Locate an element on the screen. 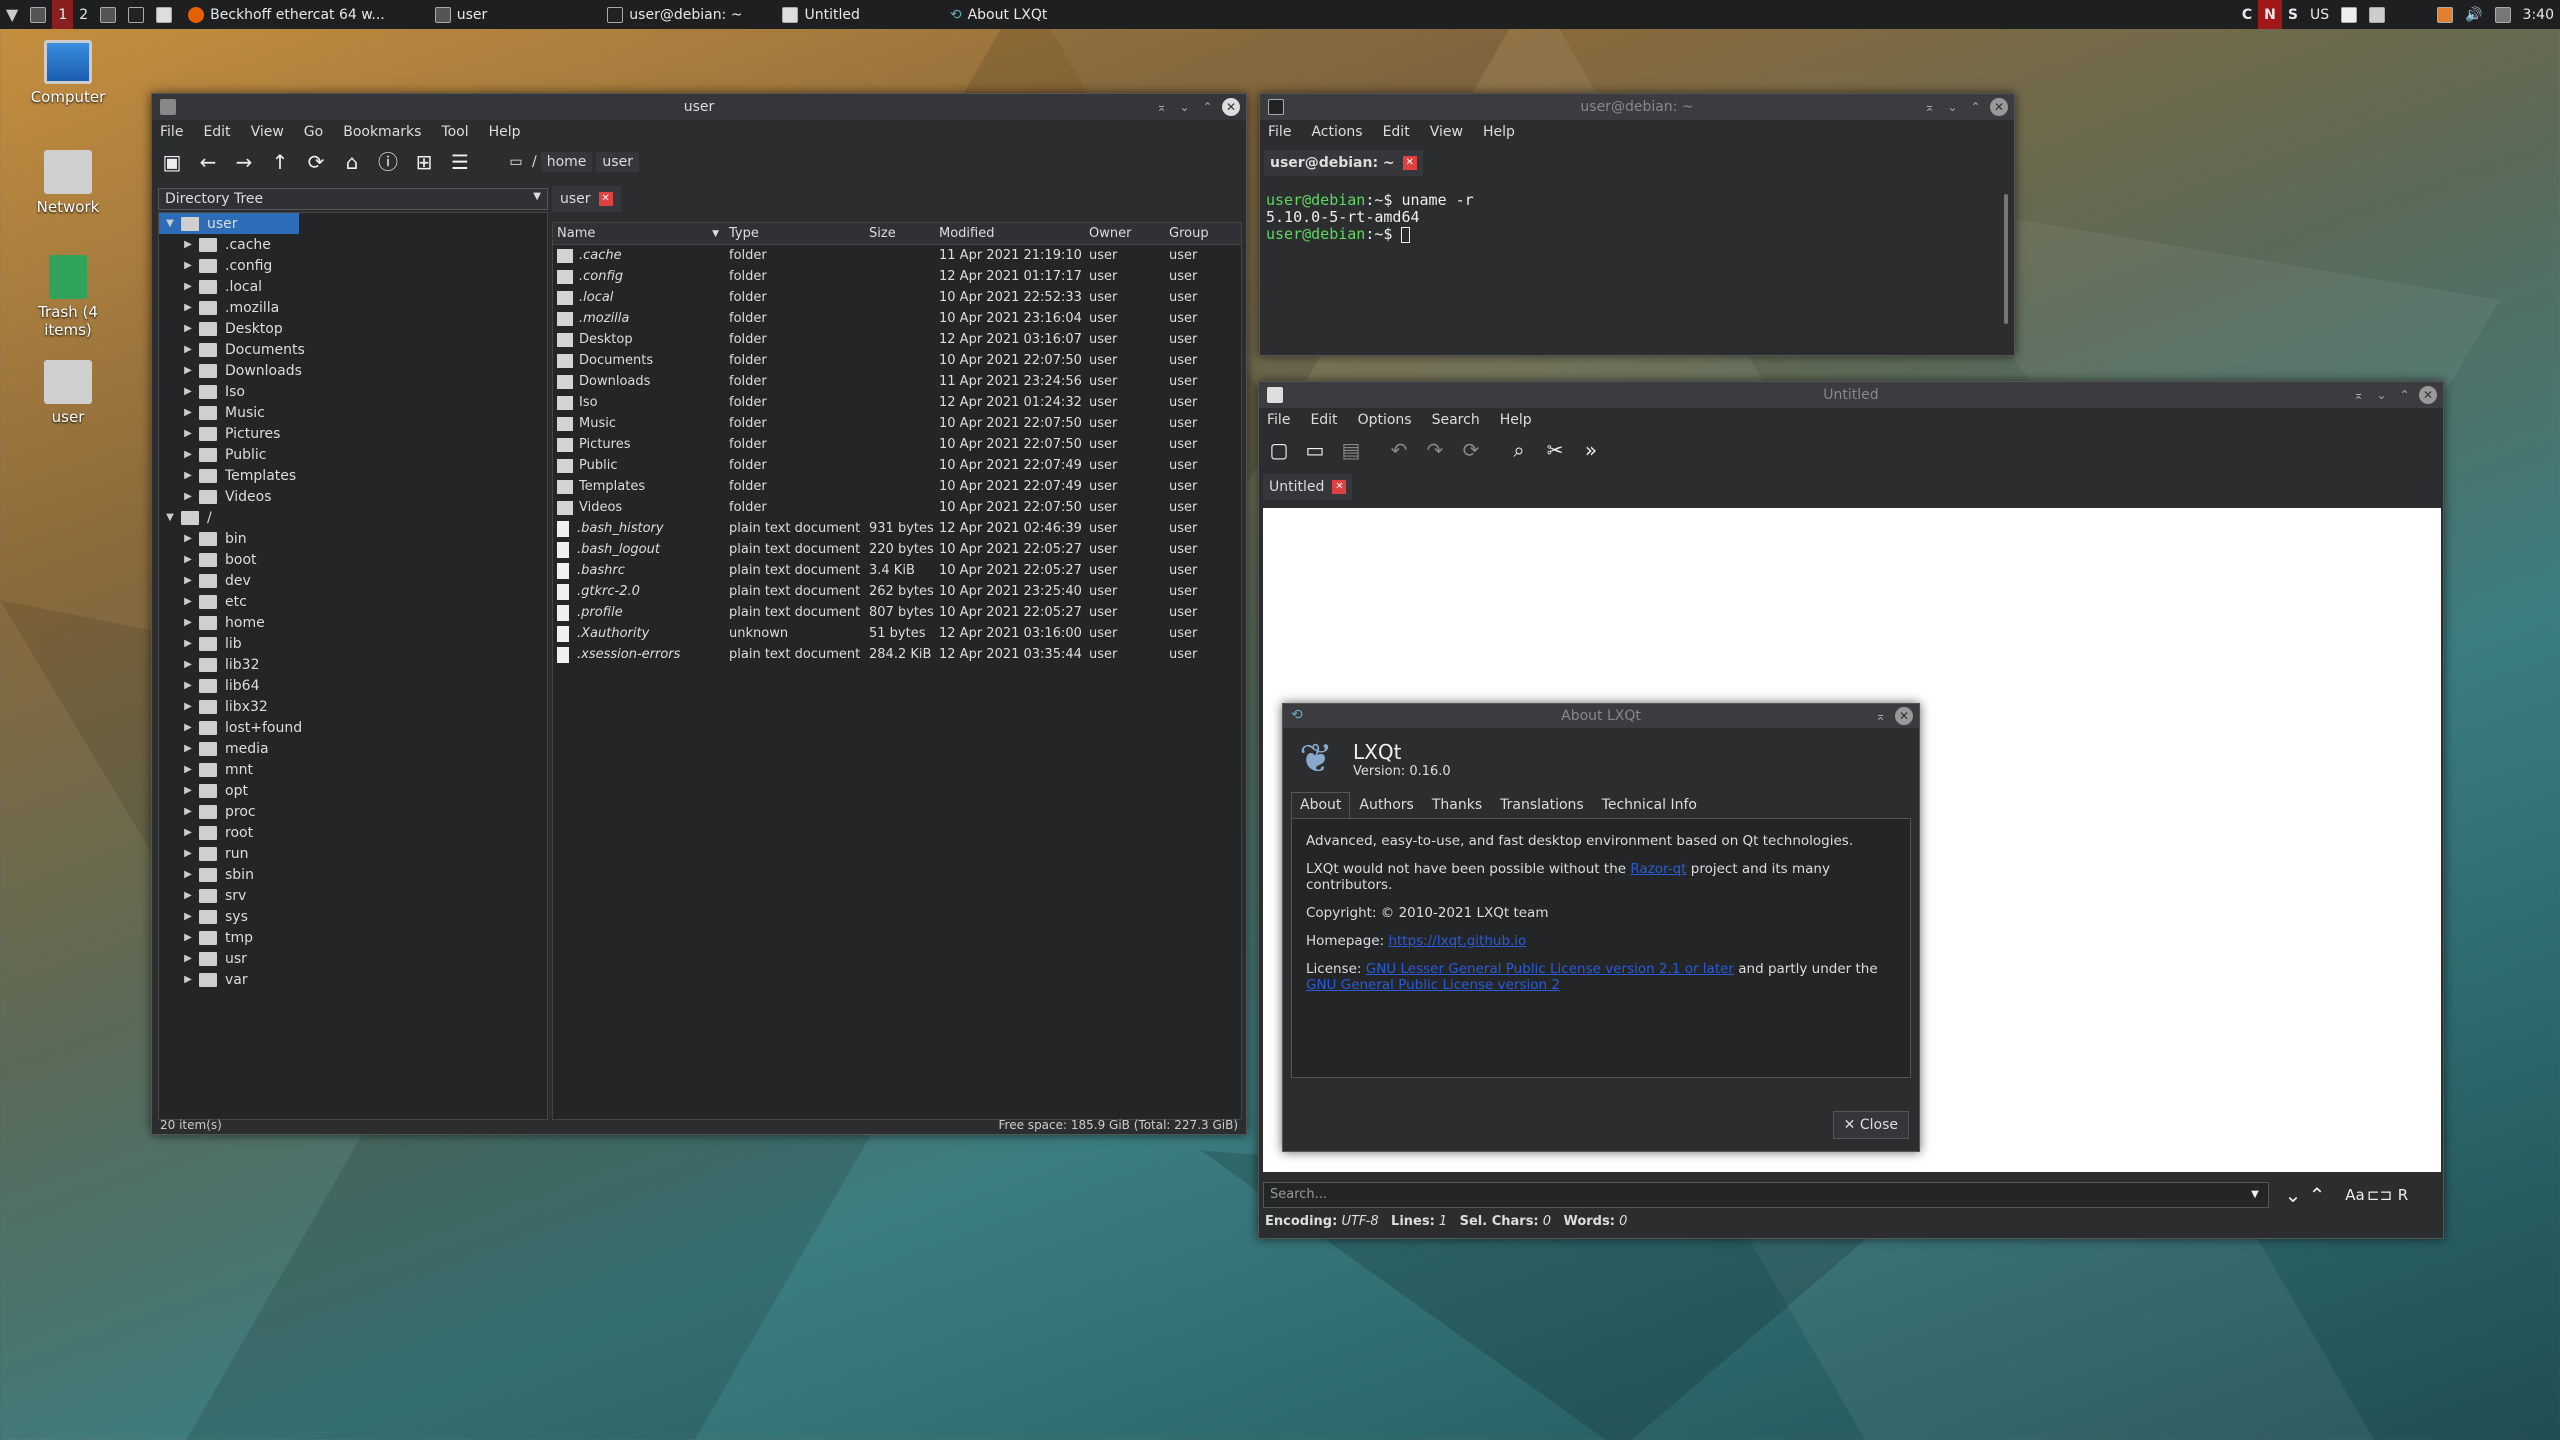 This screenshot has height=1440, width=2560. tree-item: ▶ sys is located at coordinates (353, 916).